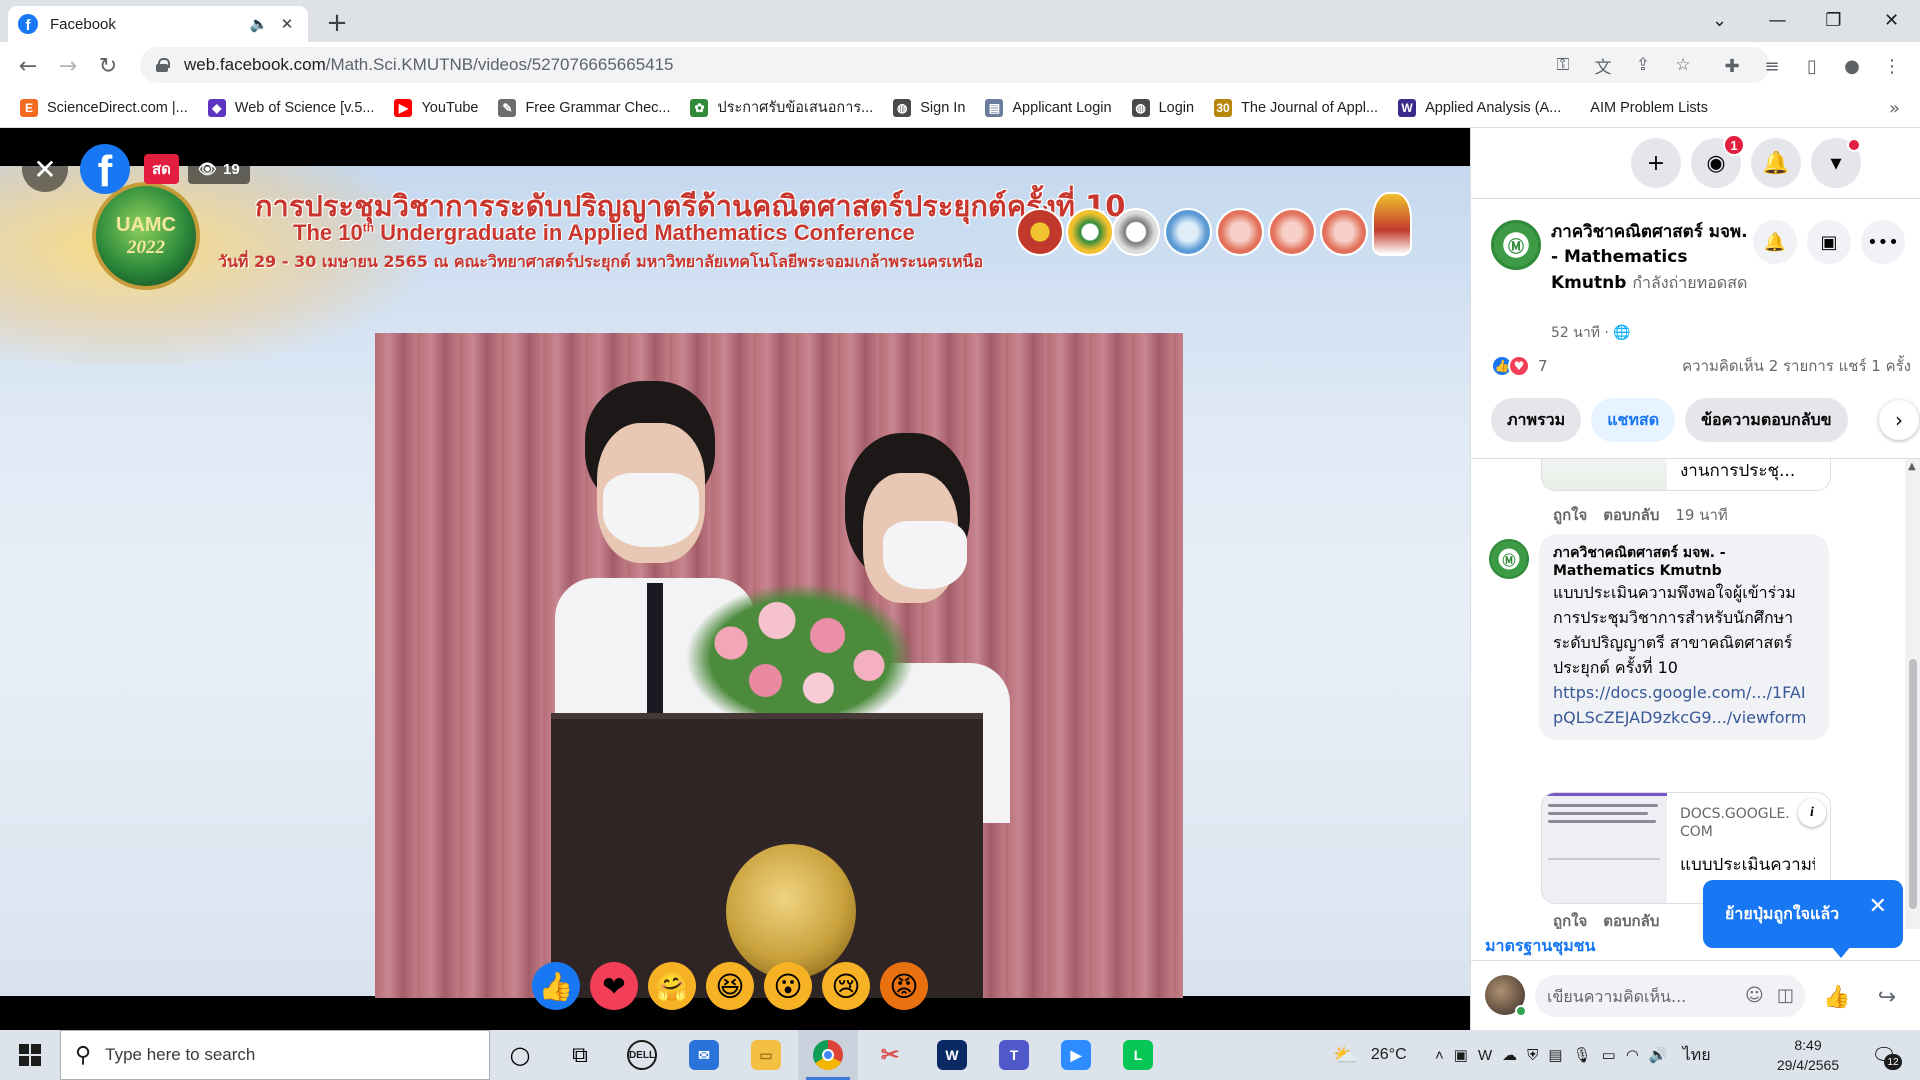  What do you see at coordinates (1777, 20) in the screenshot?
I see `minimize-button: —` at bounding box center [1777, 20].